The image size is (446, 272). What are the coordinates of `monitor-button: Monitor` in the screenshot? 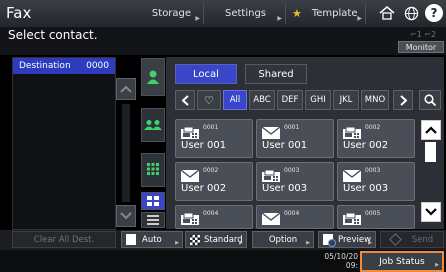 It's located at (421, 47).